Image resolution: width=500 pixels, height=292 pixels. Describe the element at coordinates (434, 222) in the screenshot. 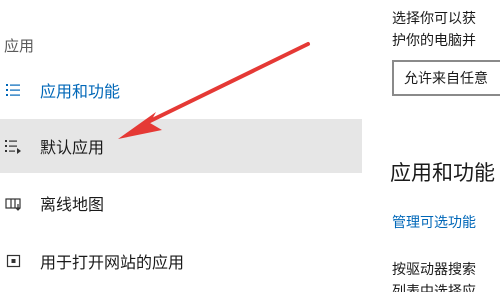

I see `manage-optional-features-link: 管理可选功能` at that location.